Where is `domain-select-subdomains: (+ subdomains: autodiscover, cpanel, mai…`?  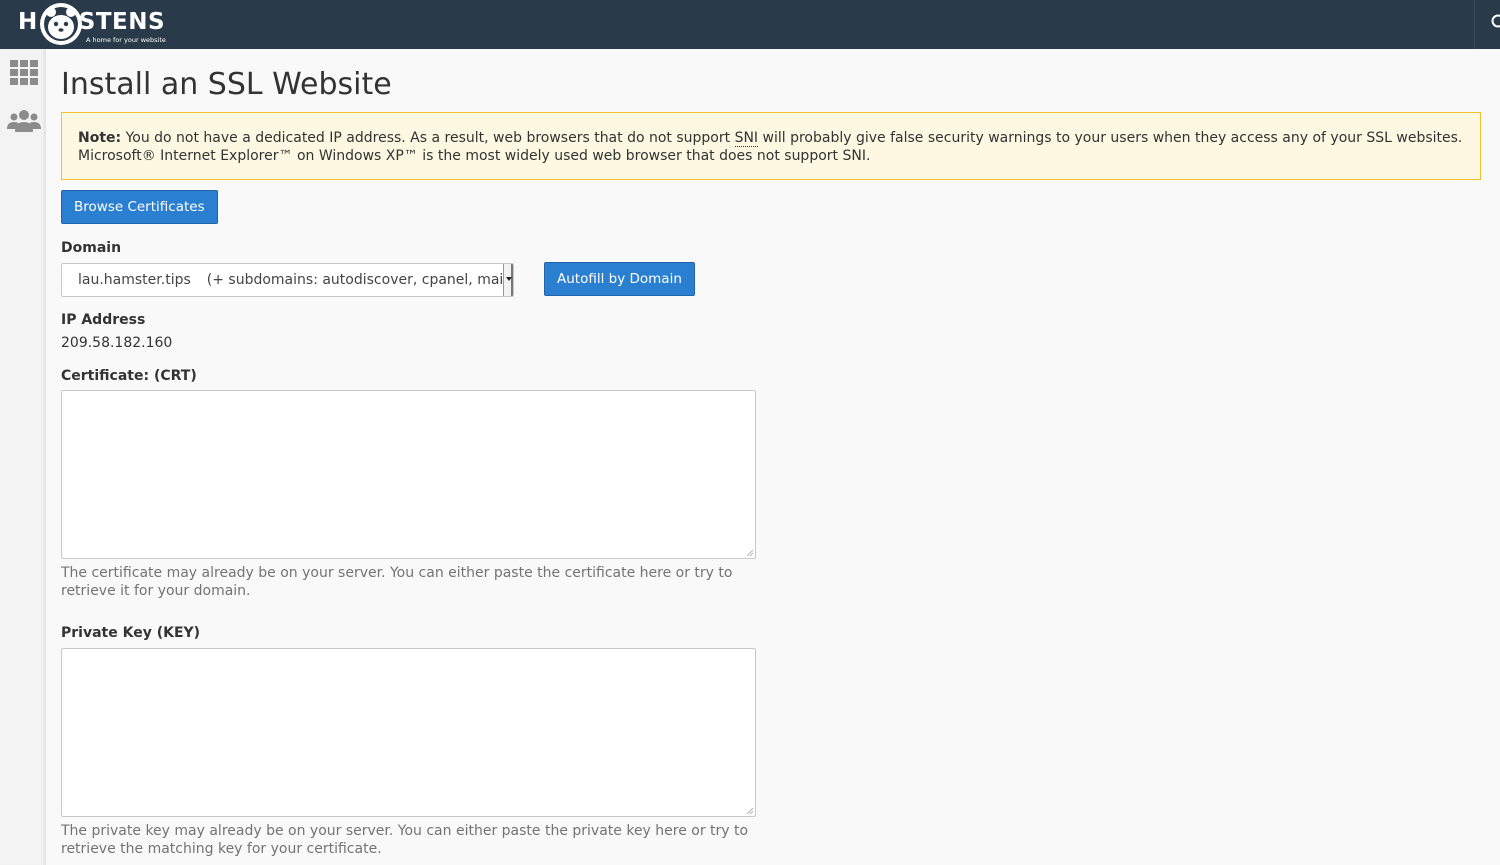
domain-select-subdomains: (+ subdomains: autodiscover, cpanel, mai… is located at coordinates (359, 280).